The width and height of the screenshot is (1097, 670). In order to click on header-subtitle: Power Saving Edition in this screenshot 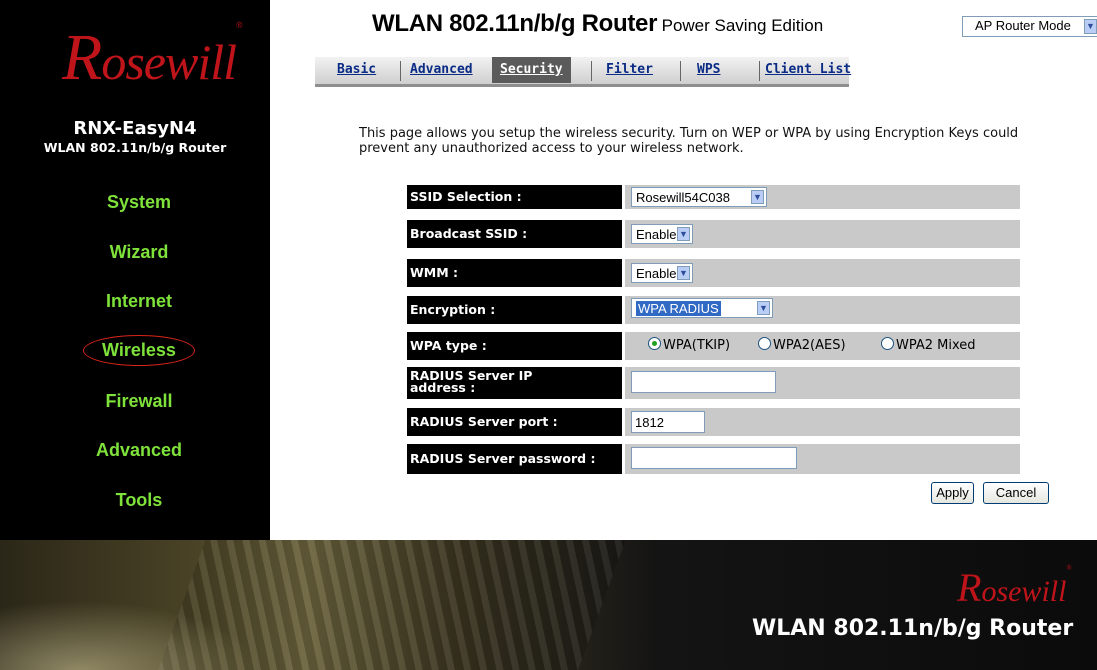, I will do `click(742, 25)`.